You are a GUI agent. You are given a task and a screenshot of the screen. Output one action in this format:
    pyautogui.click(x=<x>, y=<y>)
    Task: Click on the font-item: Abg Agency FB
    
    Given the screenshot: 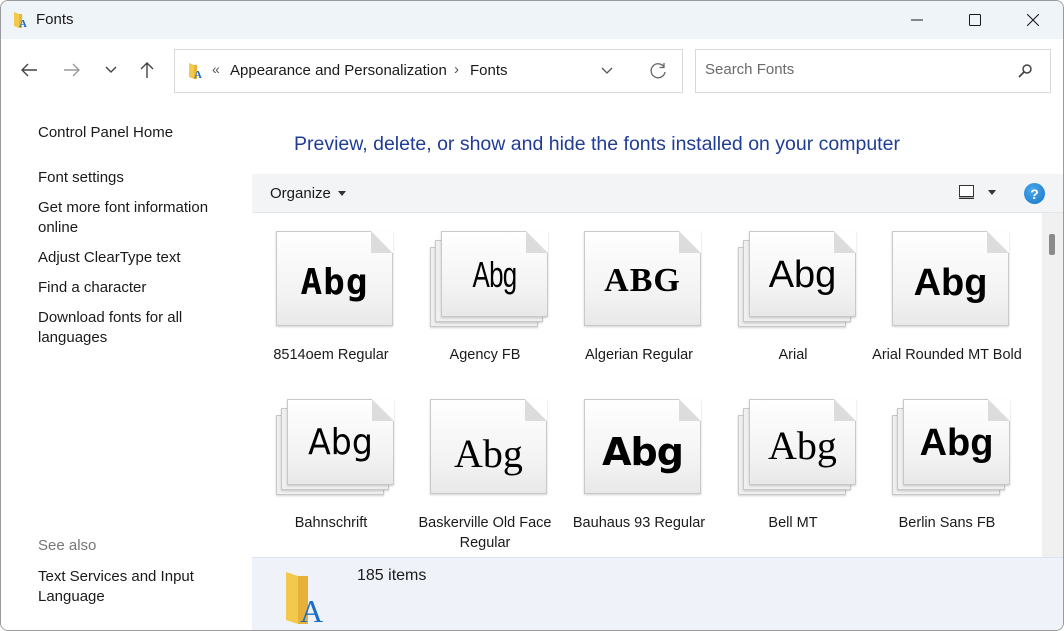 What is the action you would take?
    pyautogui.click(x=485, y=307)
    